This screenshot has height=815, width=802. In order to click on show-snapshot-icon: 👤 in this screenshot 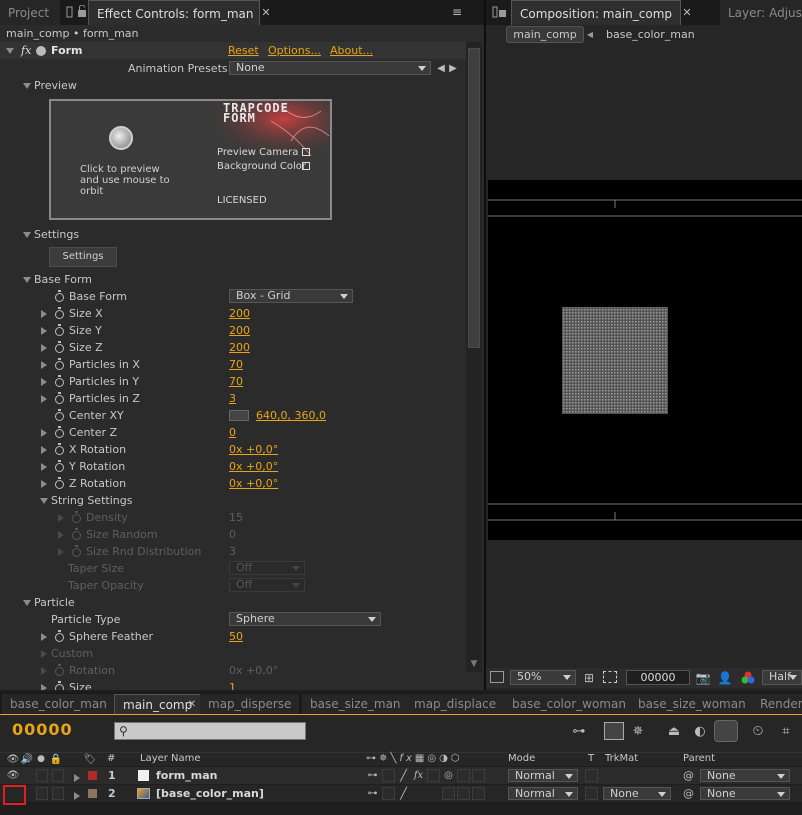, I will do `click(725, 677)`.